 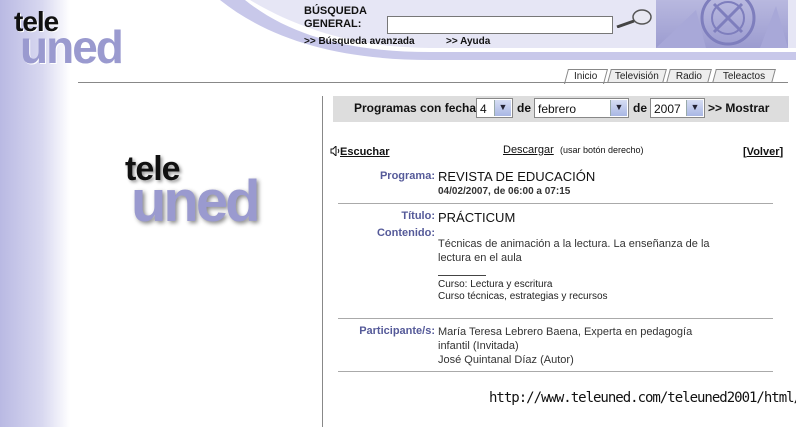 I want to click on tab-television: Televisión, so click(x=637, y=76).